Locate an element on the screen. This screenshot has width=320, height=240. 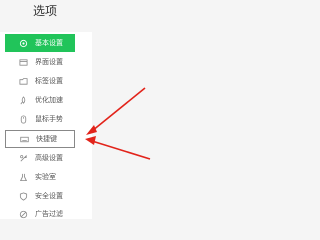
sidebar-item-label: 优化加速 is located at coordinates (49, 100).